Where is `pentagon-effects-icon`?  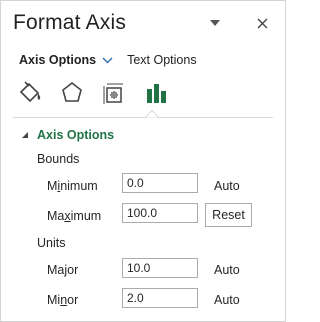
pentagon-effects-icon is located at coordinates (72, 91).